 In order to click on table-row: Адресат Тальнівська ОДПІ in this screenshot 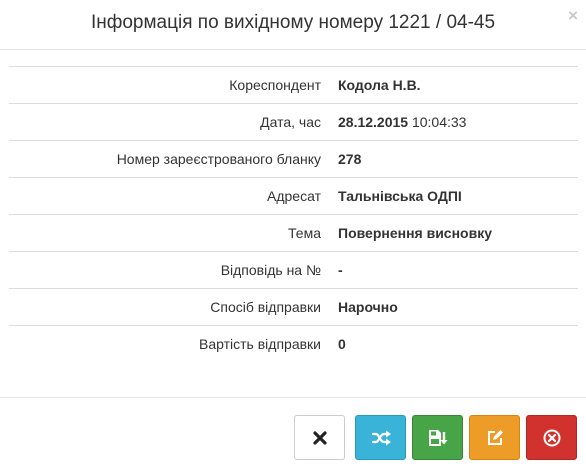, I will do `click(293, 196)`.